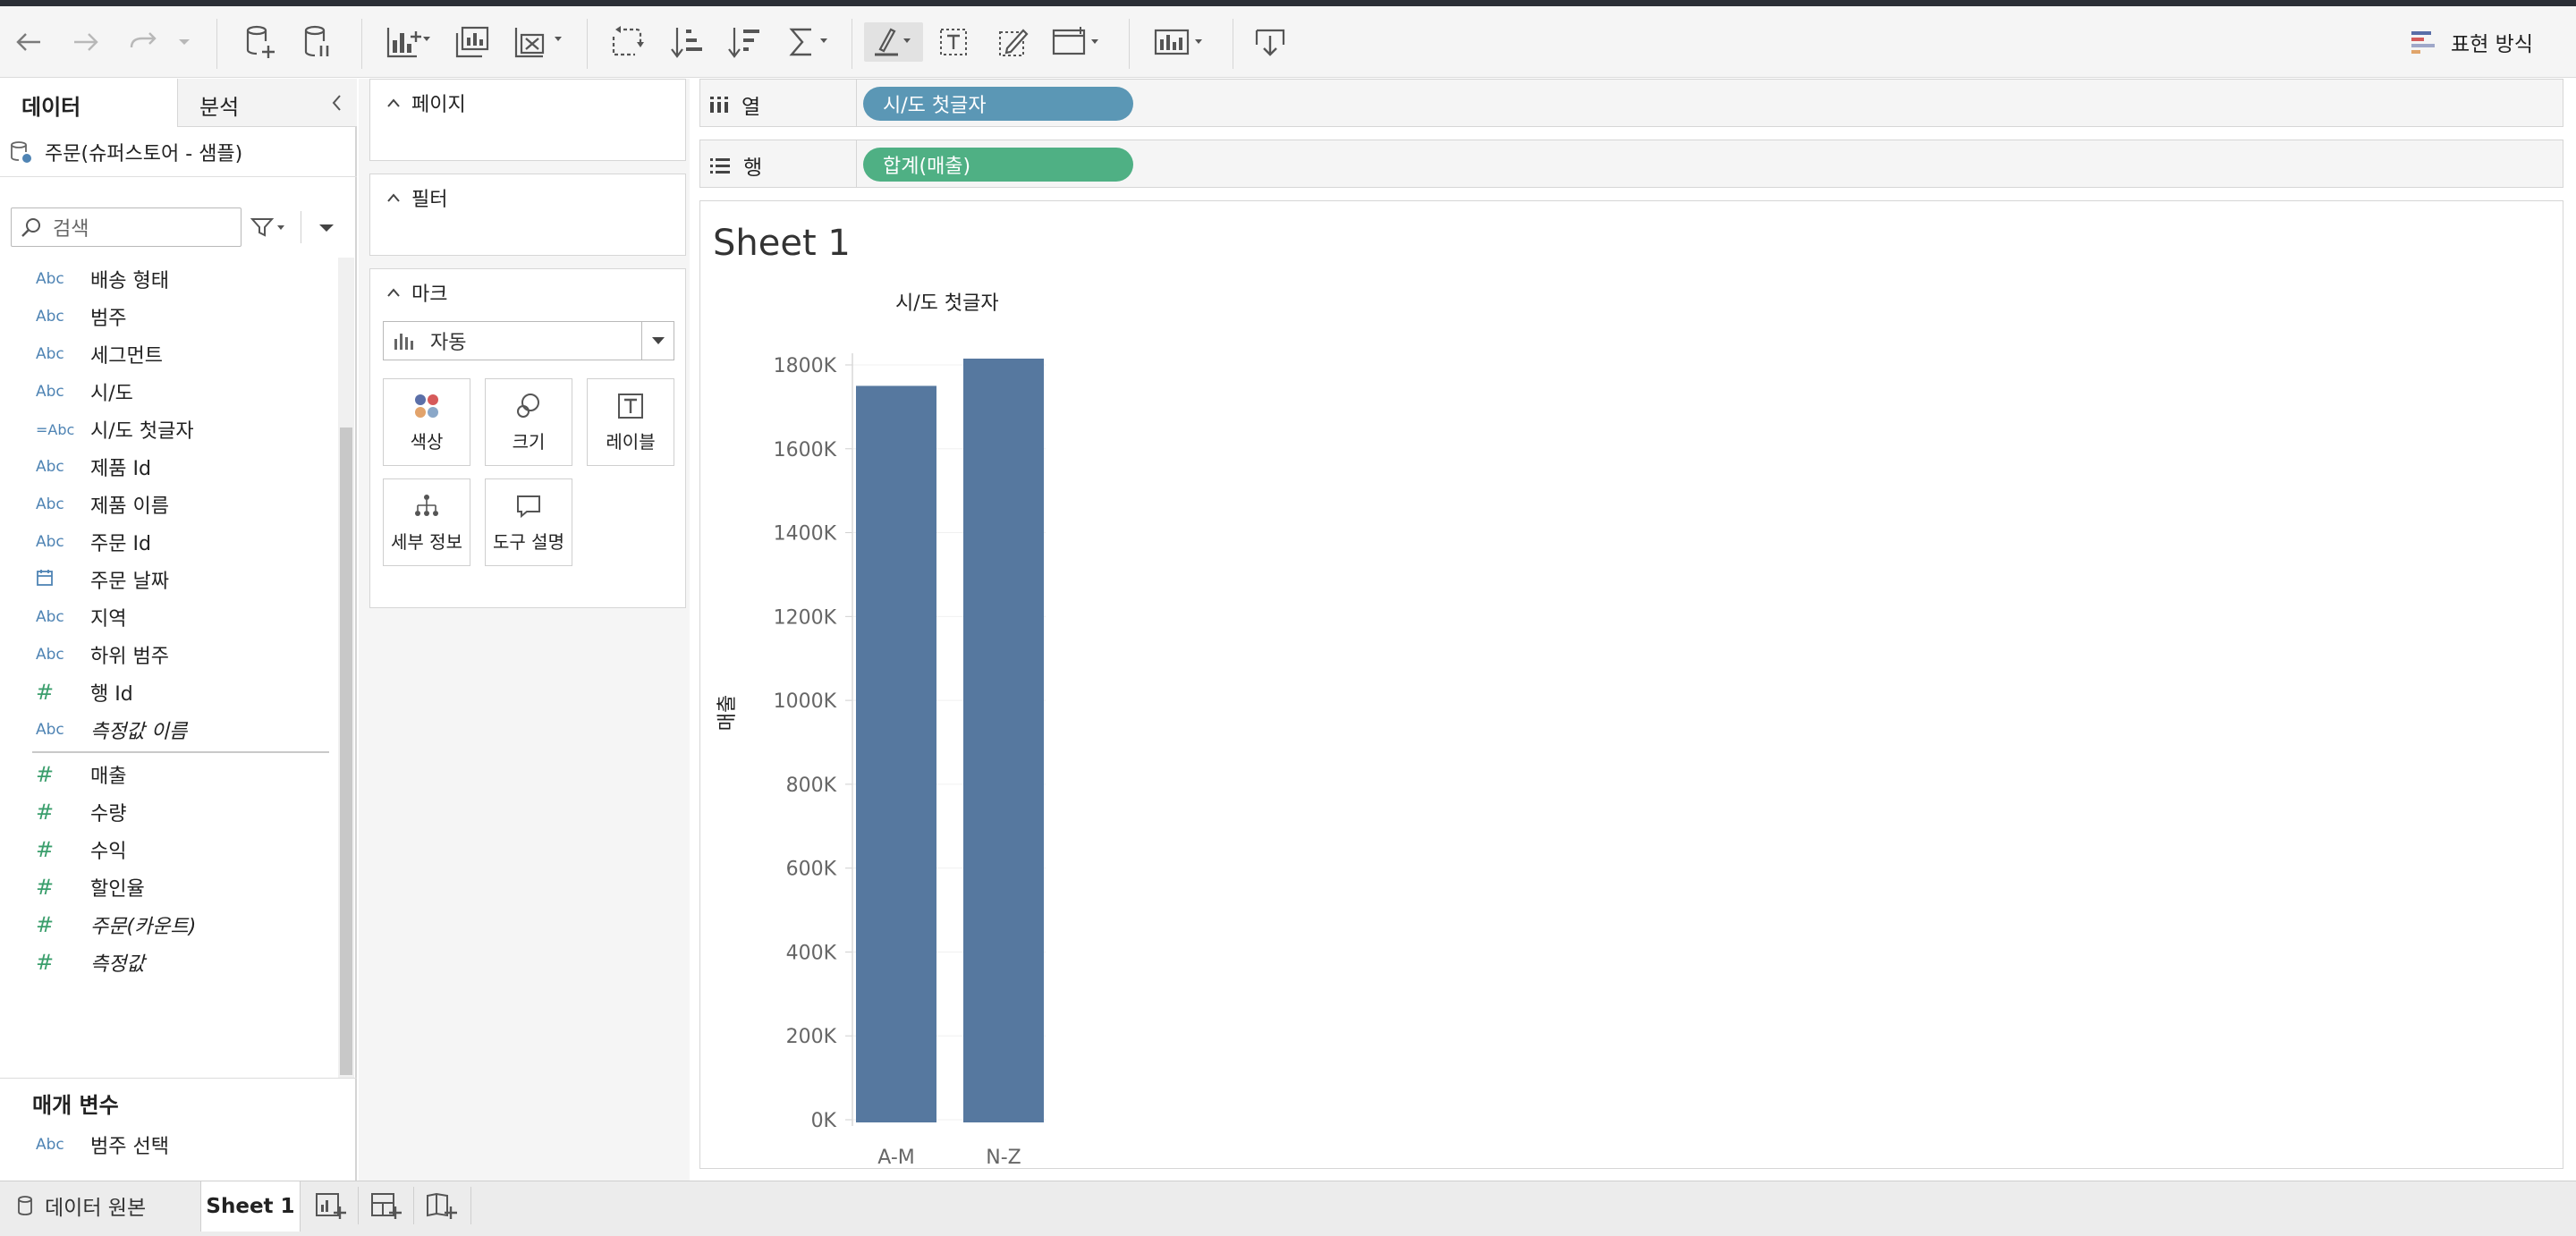 The height and width of the screenshot is (1236, 2576). I want to click on filters-card: 필터, so click(527, 215).